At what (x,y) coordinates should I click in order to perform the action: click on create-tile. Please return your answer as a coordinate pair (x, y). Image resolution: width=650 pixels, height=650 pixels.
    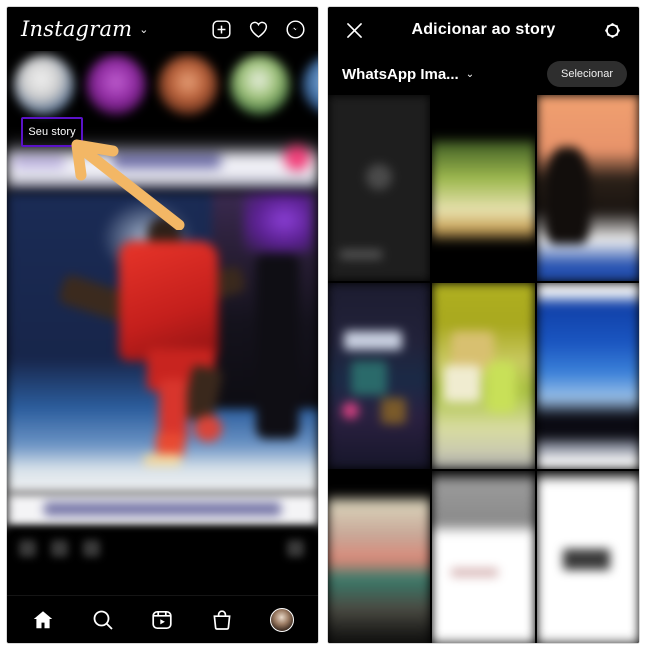
    Looking at the image, I should click on (379, 188).